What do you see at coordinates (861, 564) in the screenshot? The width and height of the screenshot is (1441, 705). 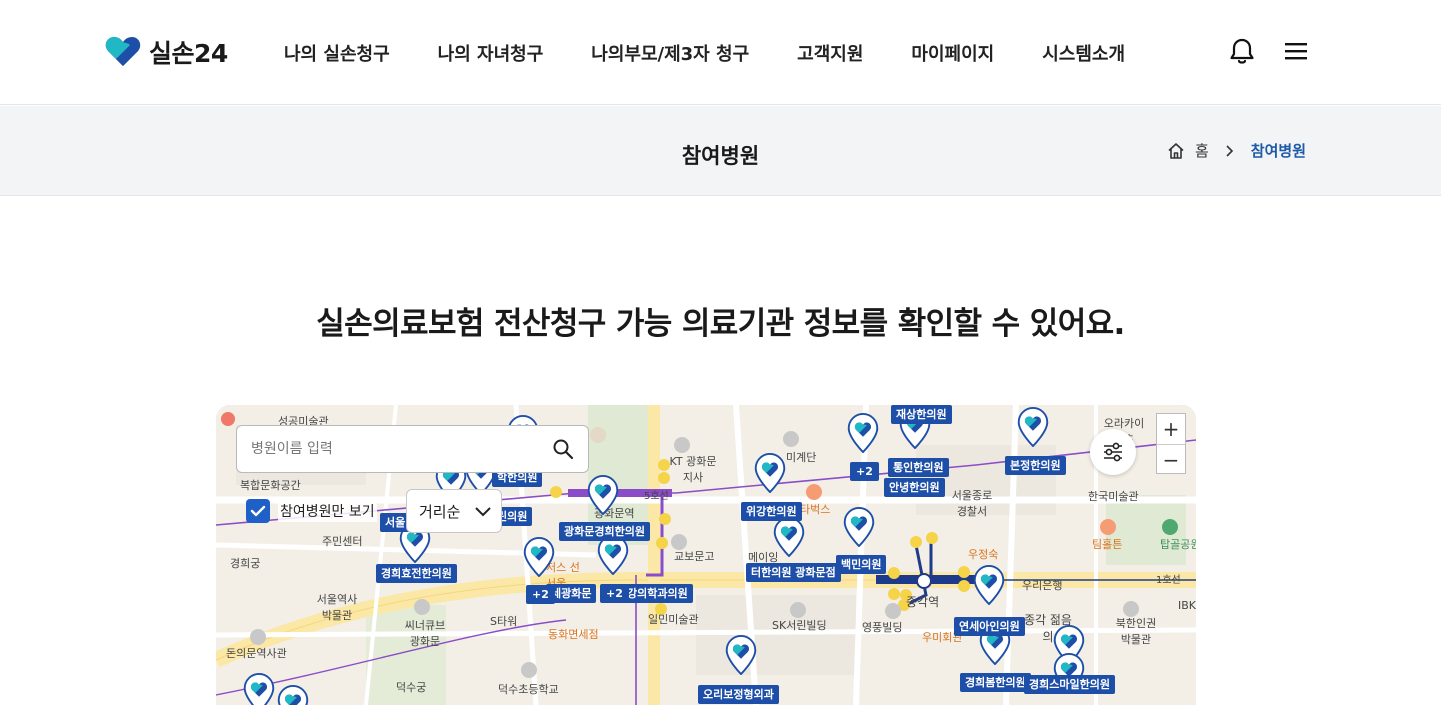 I see `hospital-label: 백민의원` at bounding box center [861, 564].